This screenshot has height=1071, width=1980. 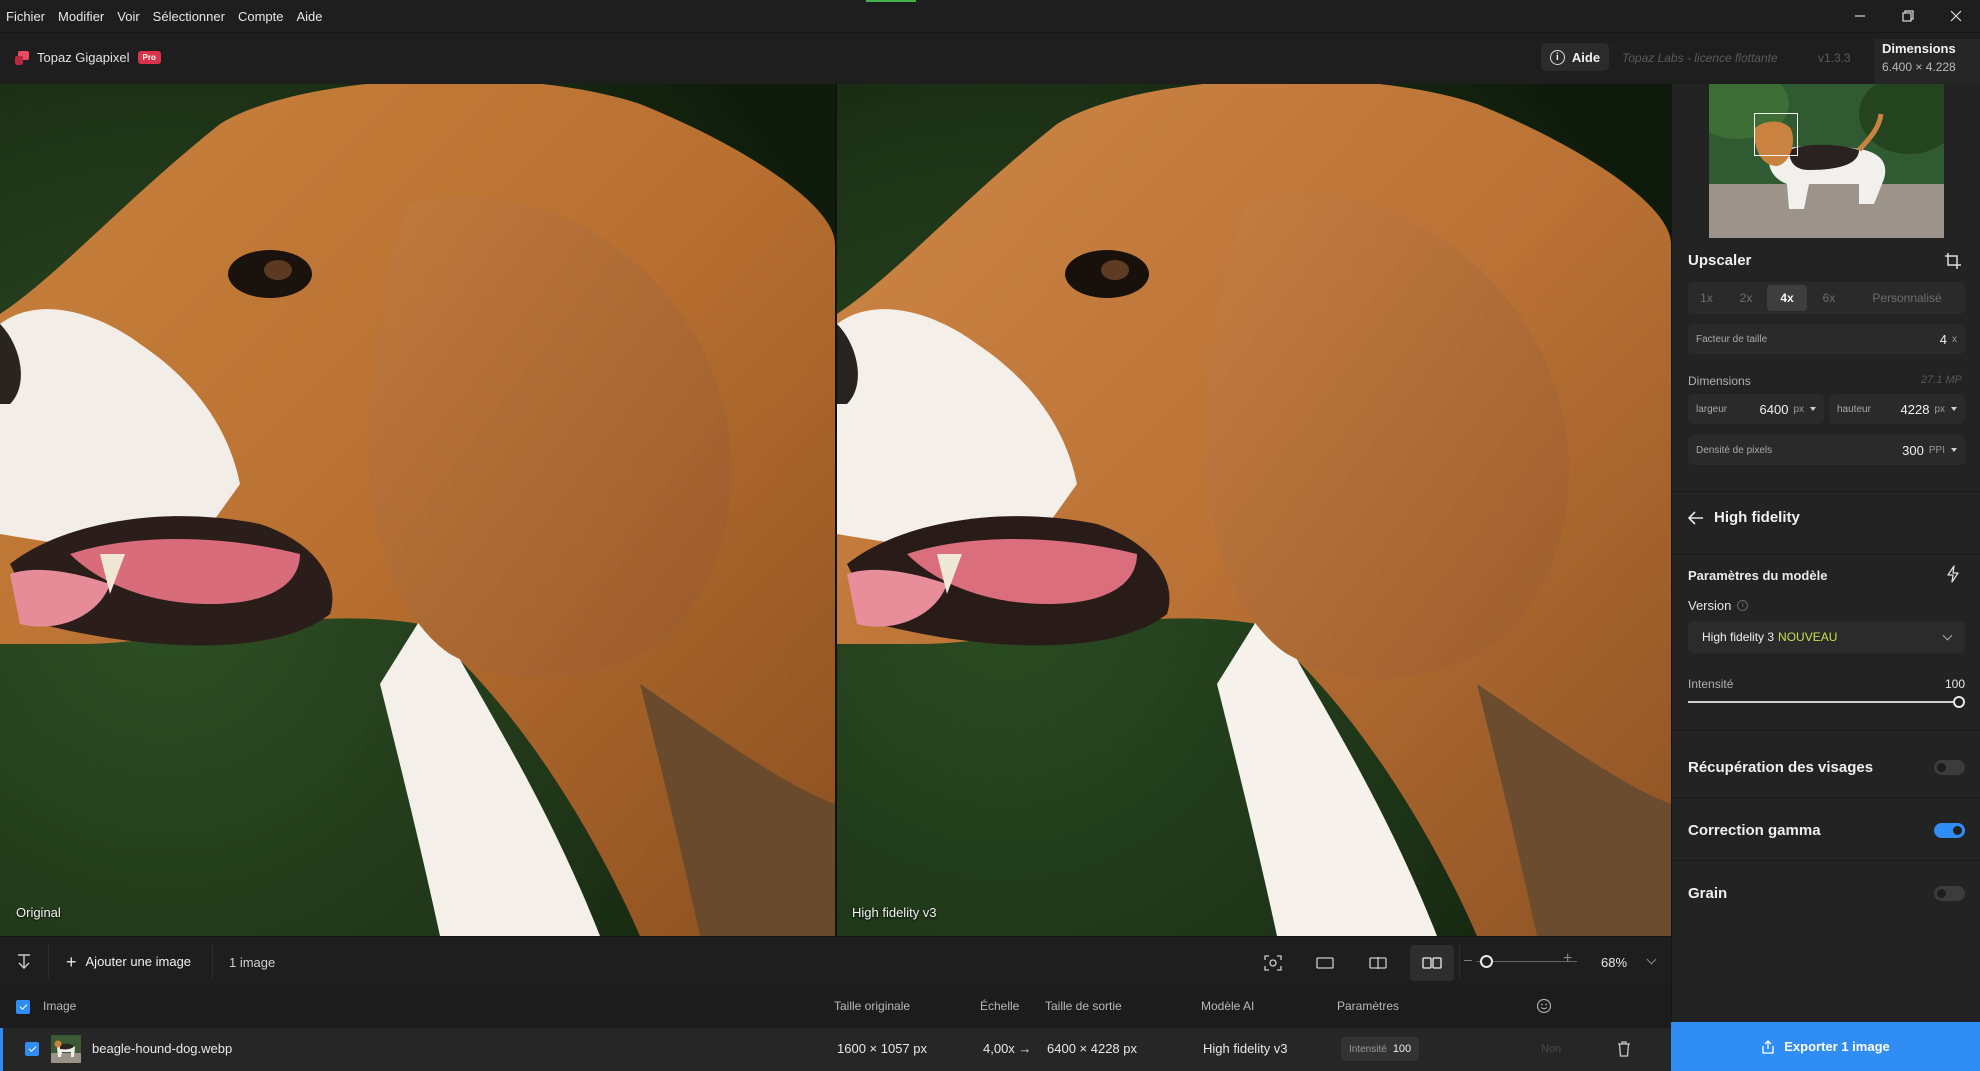 What do you see at coordinates (1913, 450) in the screenshot?
I see `pixel-density-value: 300` at bounding box center [1913, 450].